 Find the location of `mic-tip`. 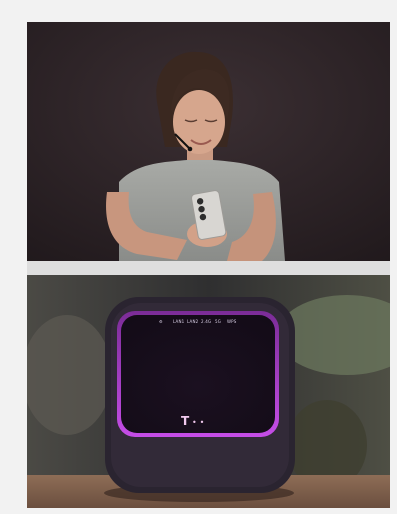

mic-tip is located at coordinates (190, 149).